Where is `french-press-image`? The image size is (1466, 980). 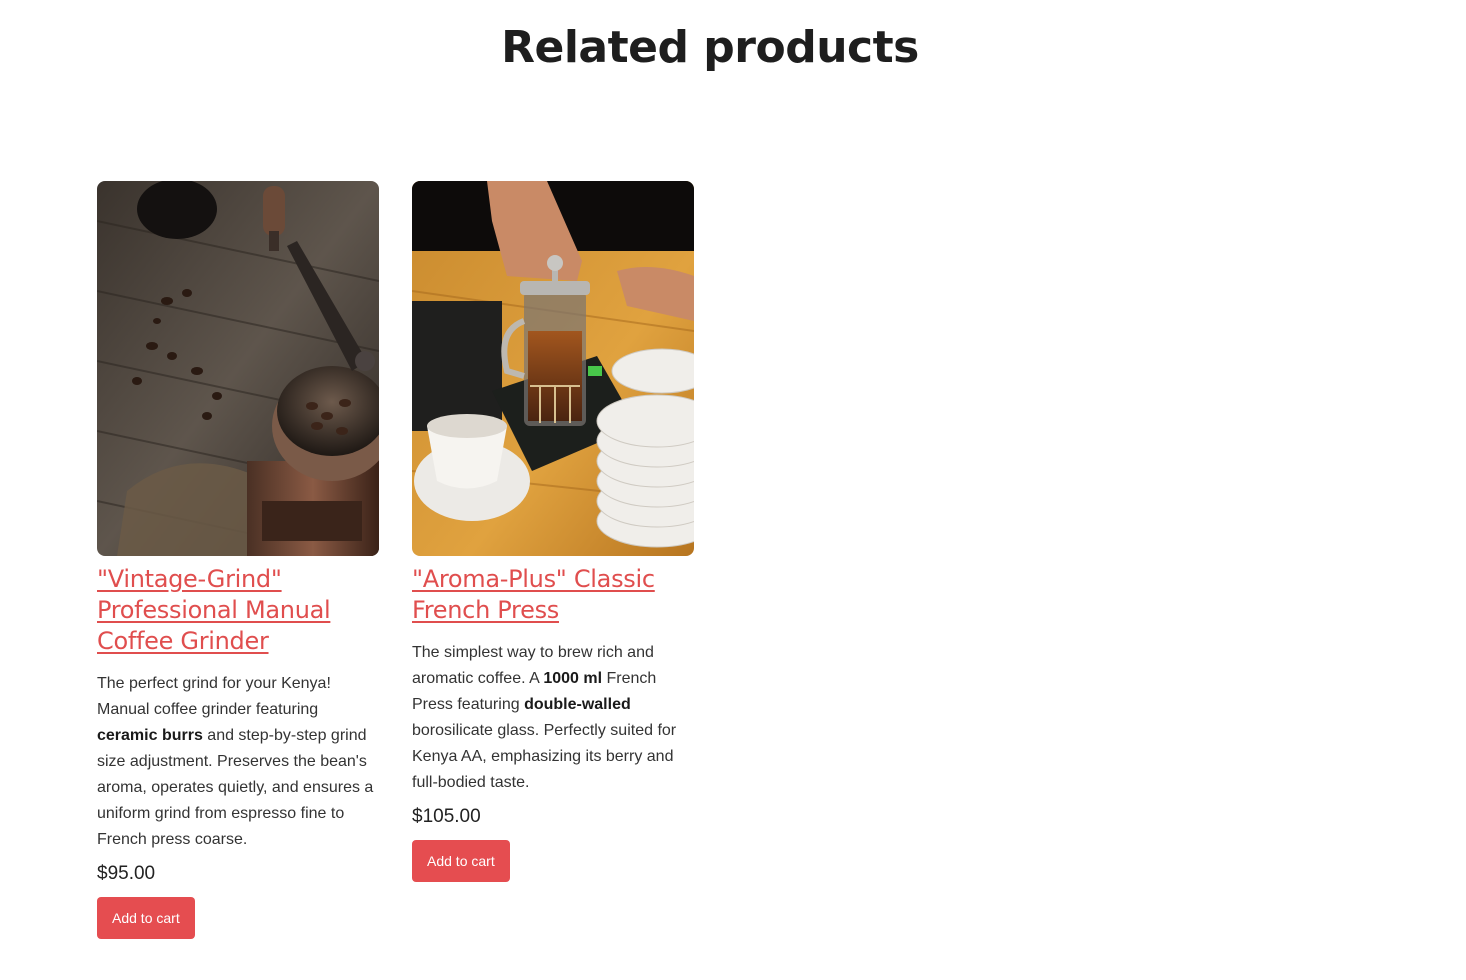
french-press-image is located at coordinates (553, 368).